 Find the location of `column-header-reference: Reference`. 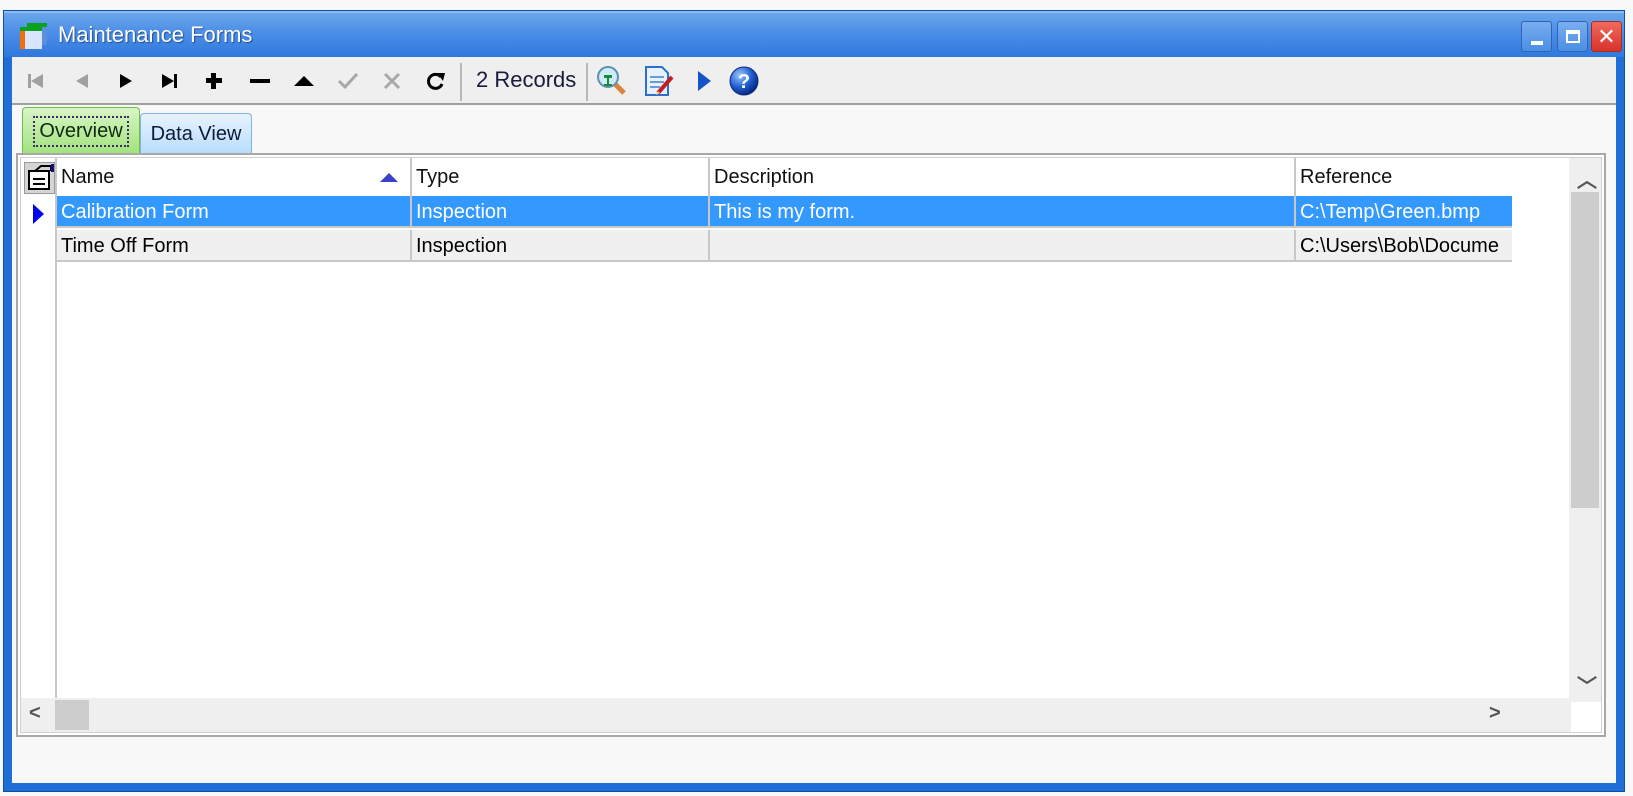

column-header-reference: Reference is located at coordinates (1404, 177).